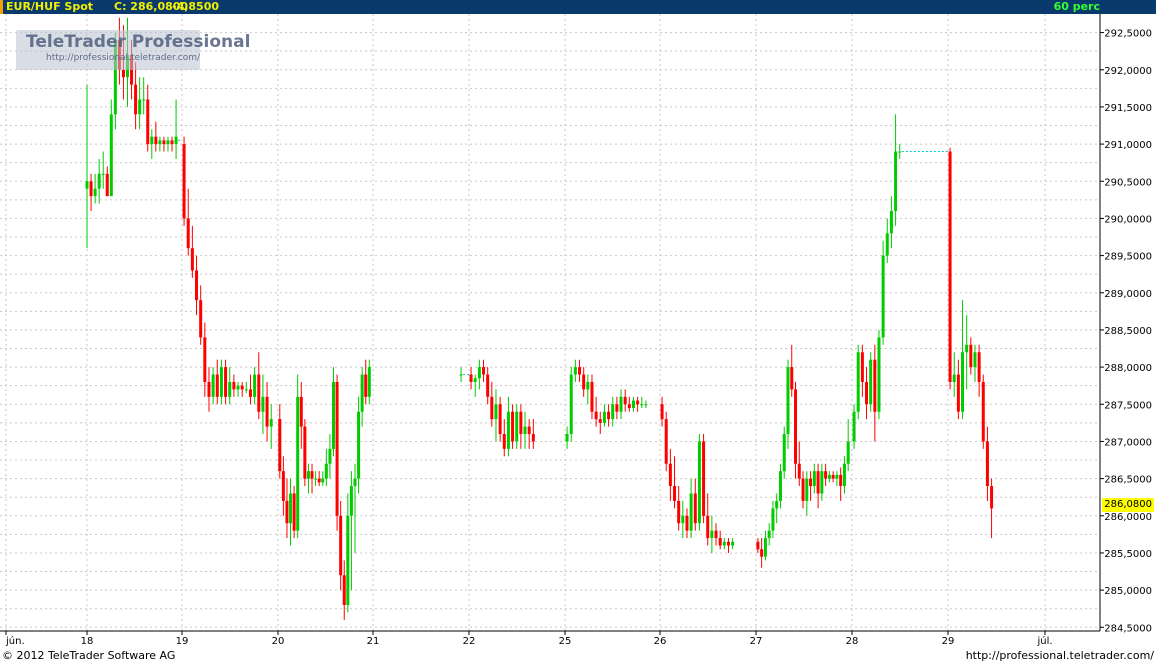 This screenshot has height=664, width=1156. I want to click on x-tick-label: 20, so click(278, 641).